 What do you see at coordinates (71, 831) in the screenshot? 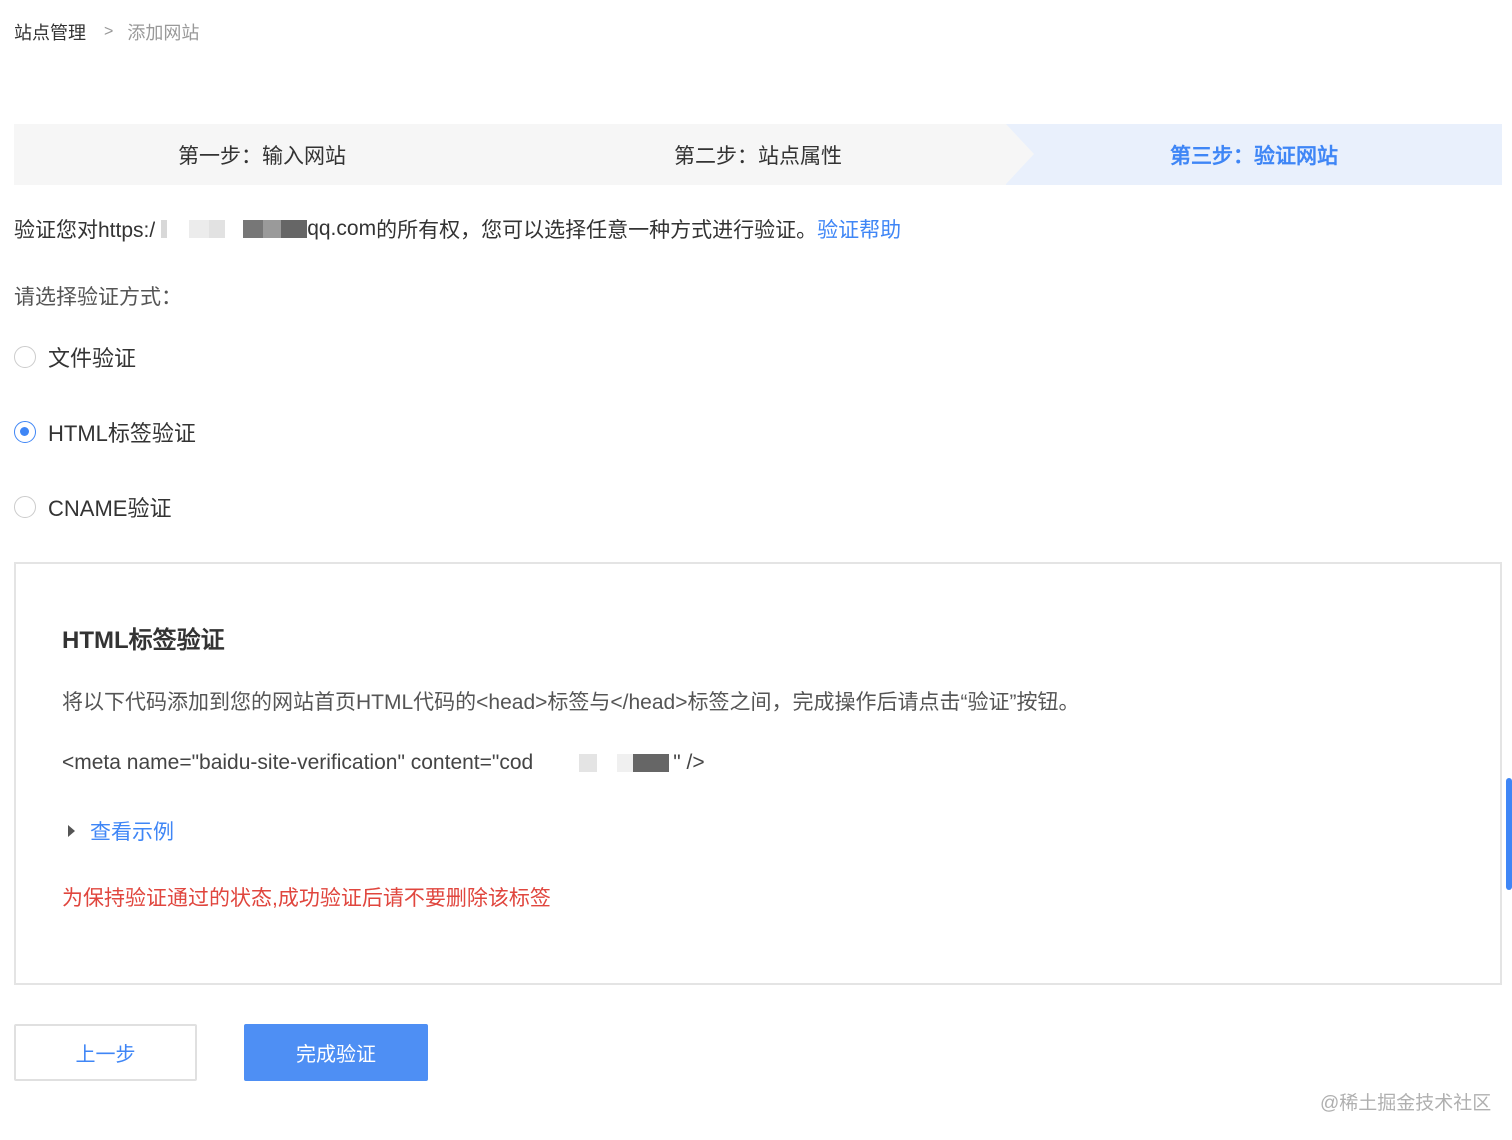
I see `caret-right-icon` at bounding box center [71, 831].